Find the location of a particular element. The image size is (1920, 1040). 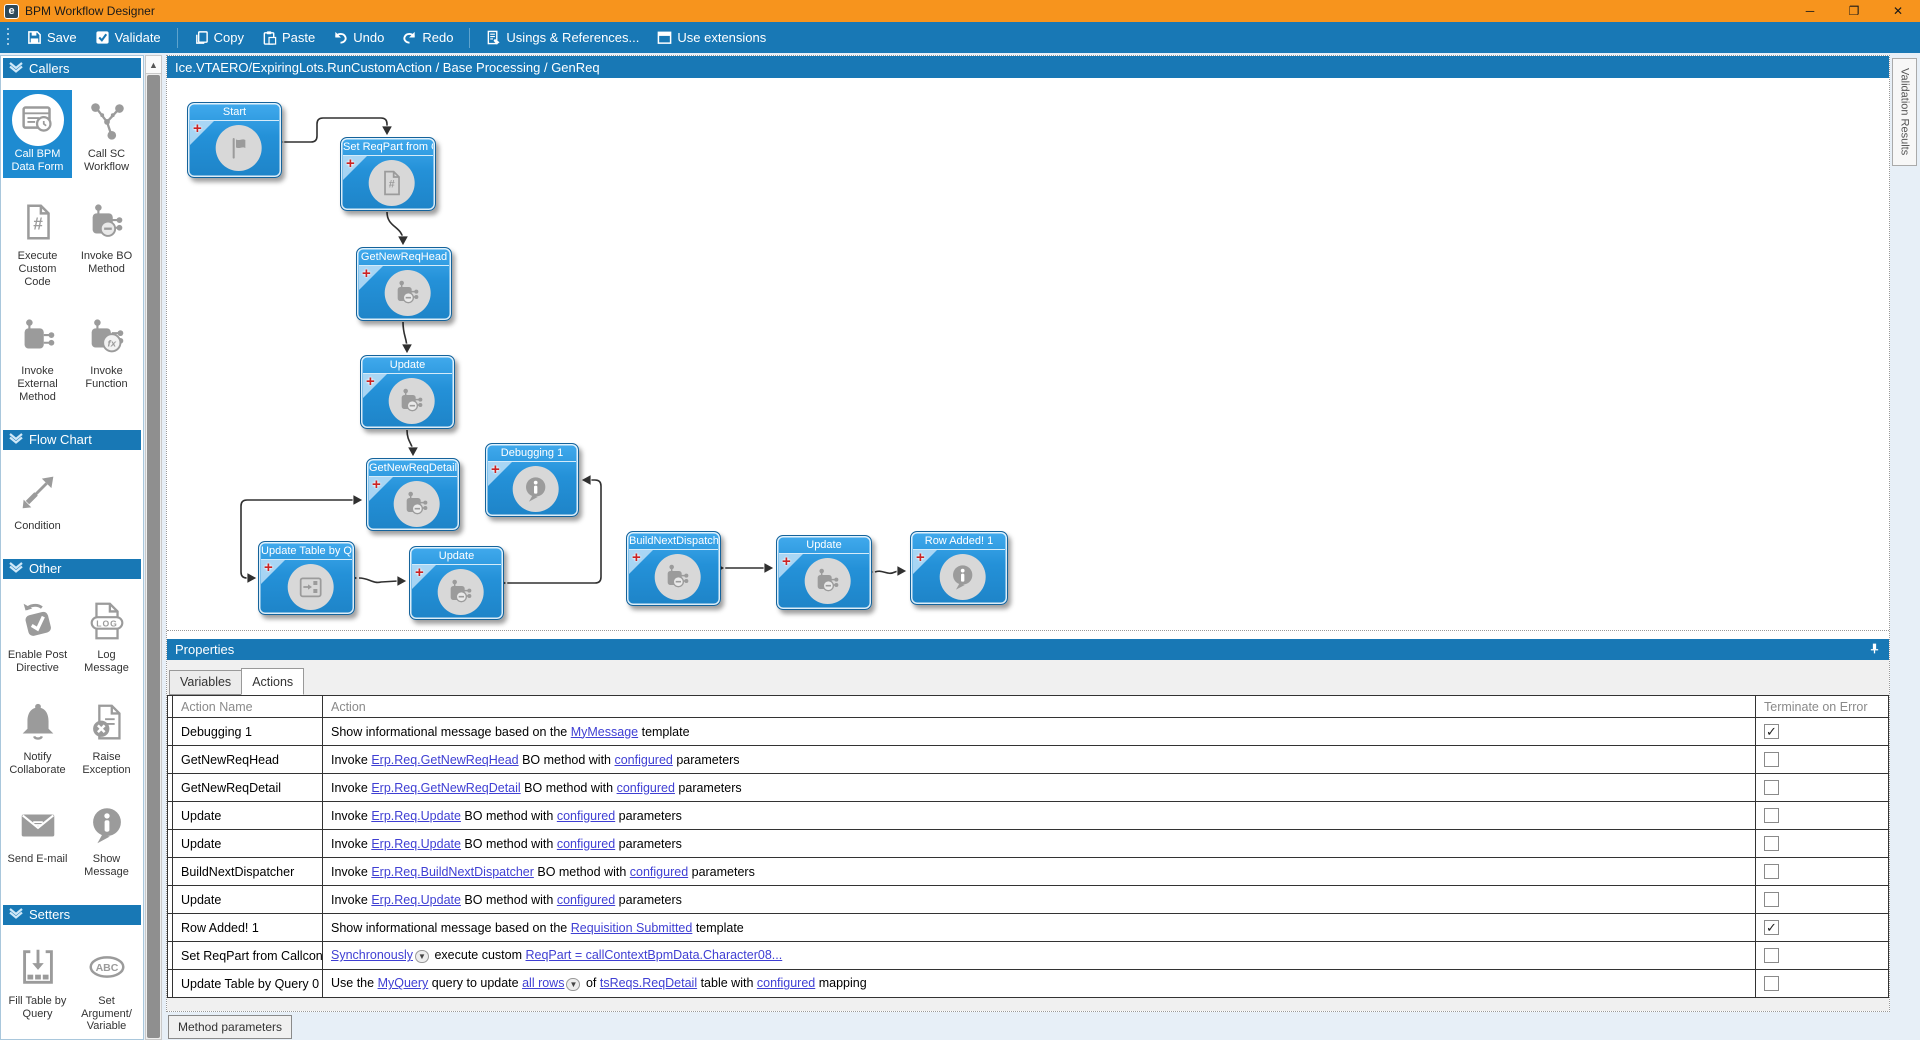

toolbox-item-invoke-function: fx Invoke Function is located at coordinates (106, 357).